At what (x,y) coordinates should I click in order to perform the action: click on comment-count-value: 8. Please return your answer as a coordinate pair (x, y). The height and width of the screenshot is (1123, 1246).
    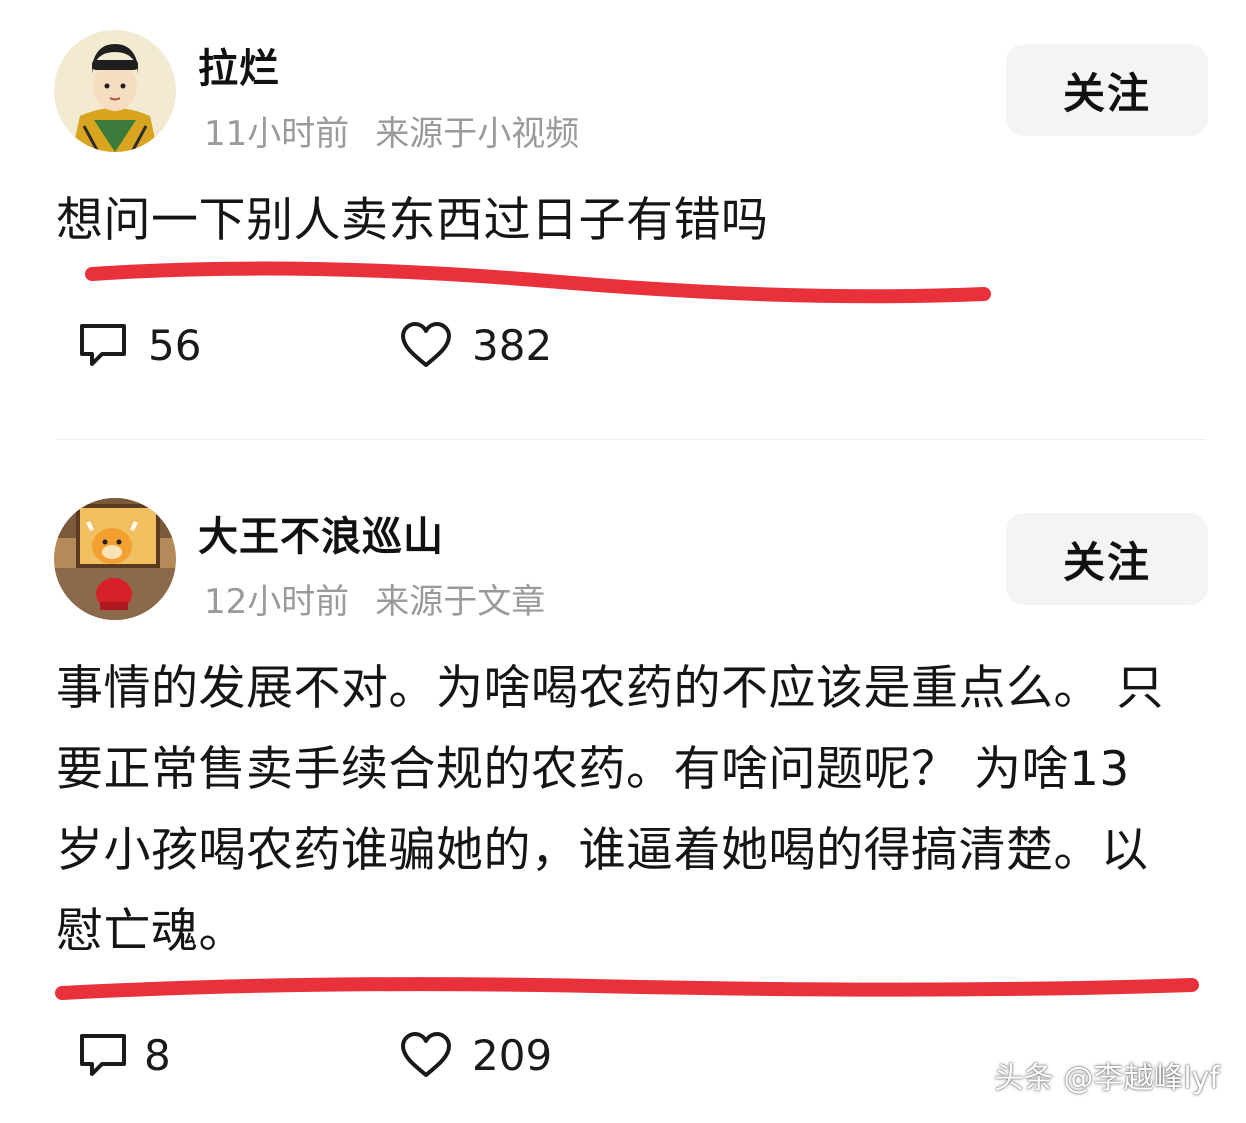
    Looking at the image, I should click on (157, 1055).